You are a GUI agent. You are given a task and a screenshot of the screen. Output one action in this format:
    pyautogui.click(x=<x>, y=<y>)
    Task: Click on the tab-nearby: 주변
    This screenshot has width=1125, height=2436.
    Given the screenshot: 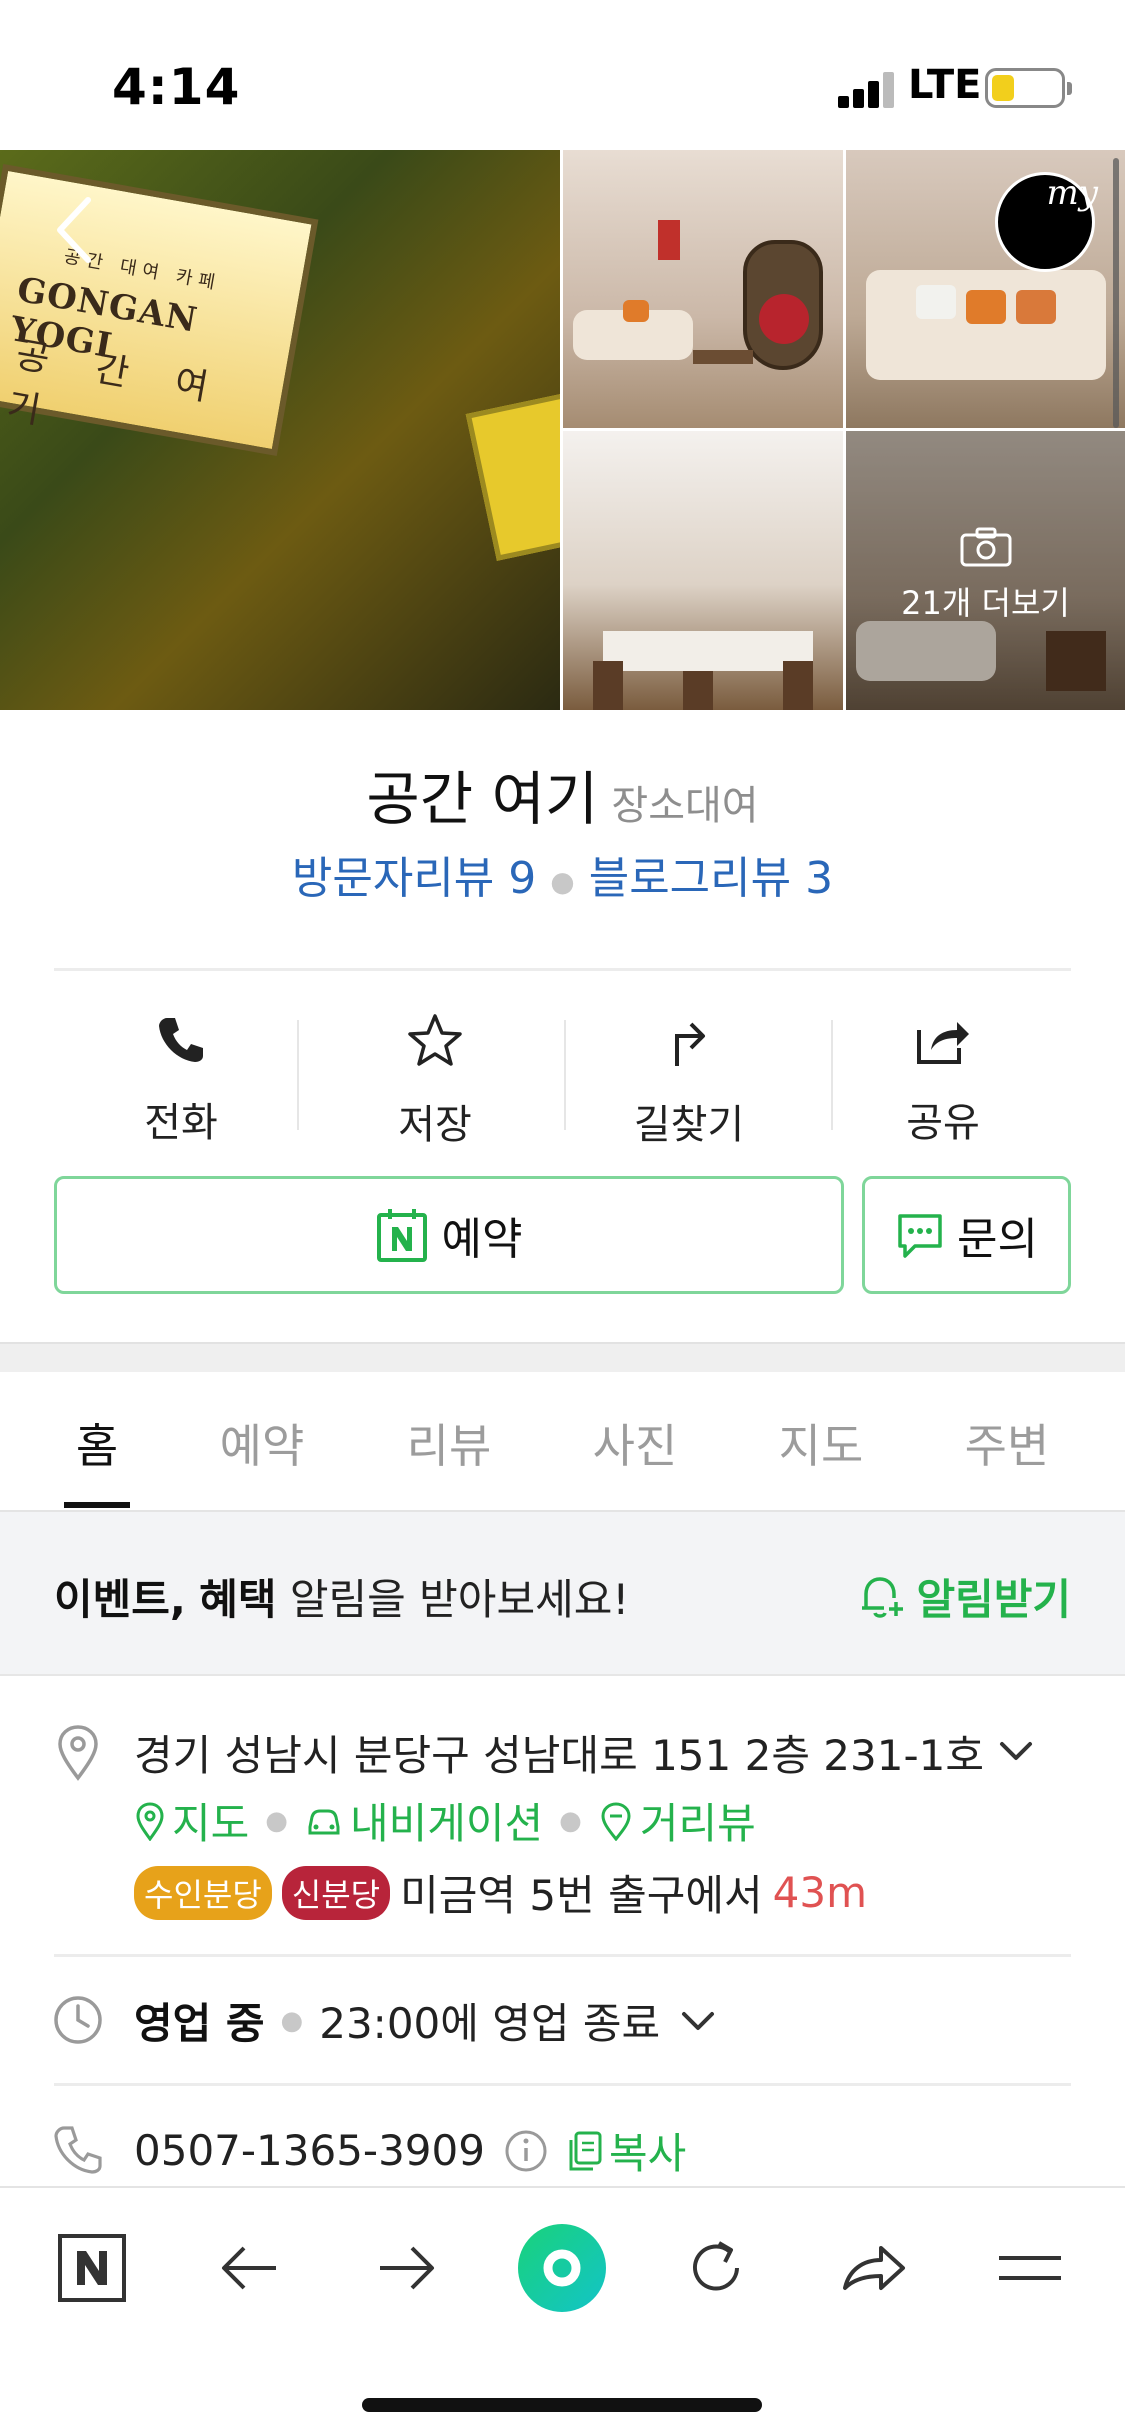 What is the action you would take?
    pyautogui.click(x=1007, y=1443)
    